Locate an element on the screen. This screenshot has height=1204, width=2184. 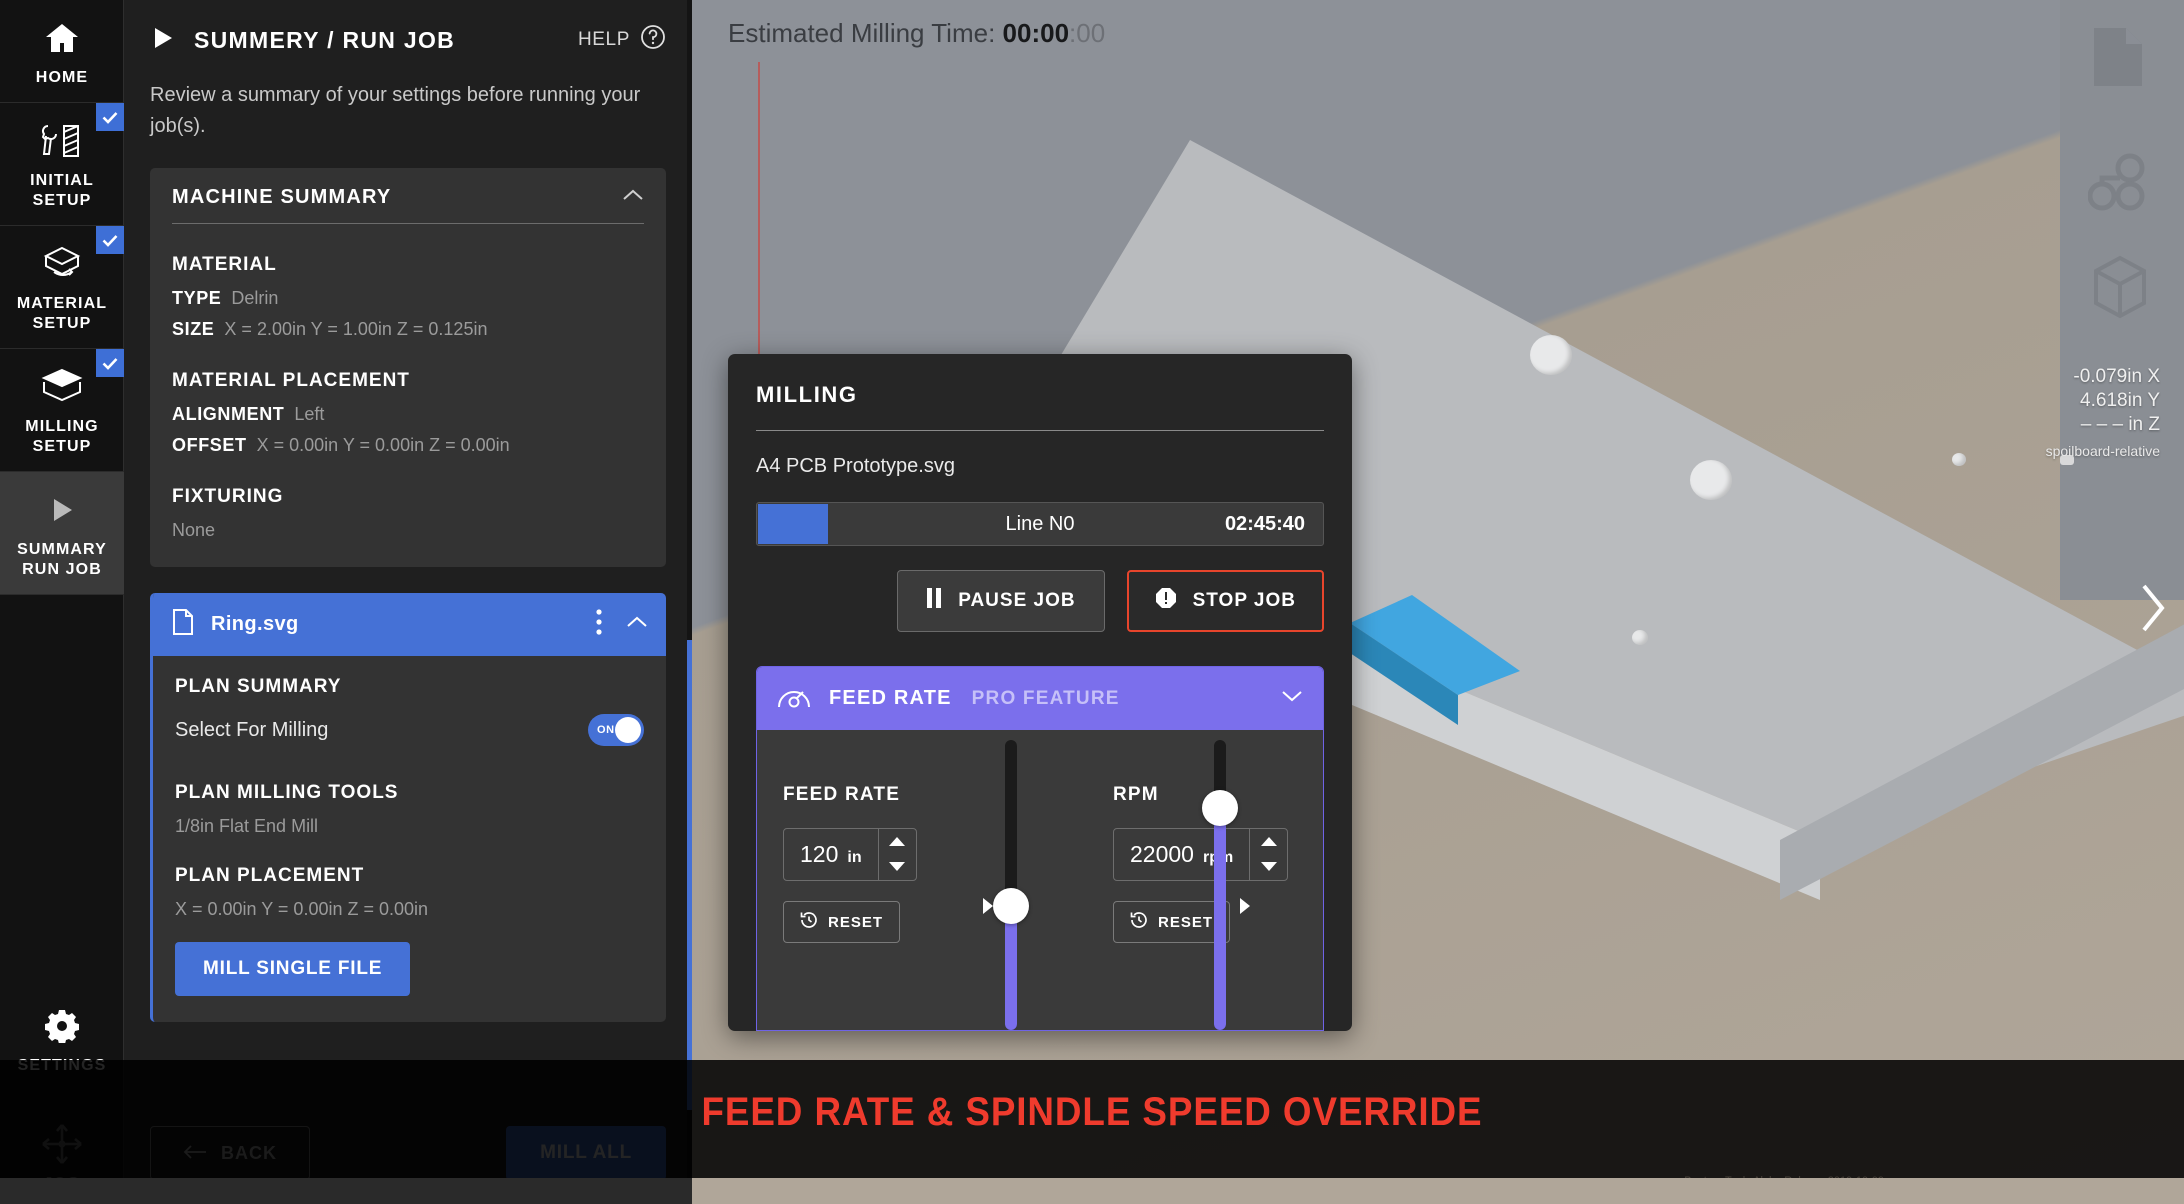
file-document-icon is located at coordinates (2118, 59).